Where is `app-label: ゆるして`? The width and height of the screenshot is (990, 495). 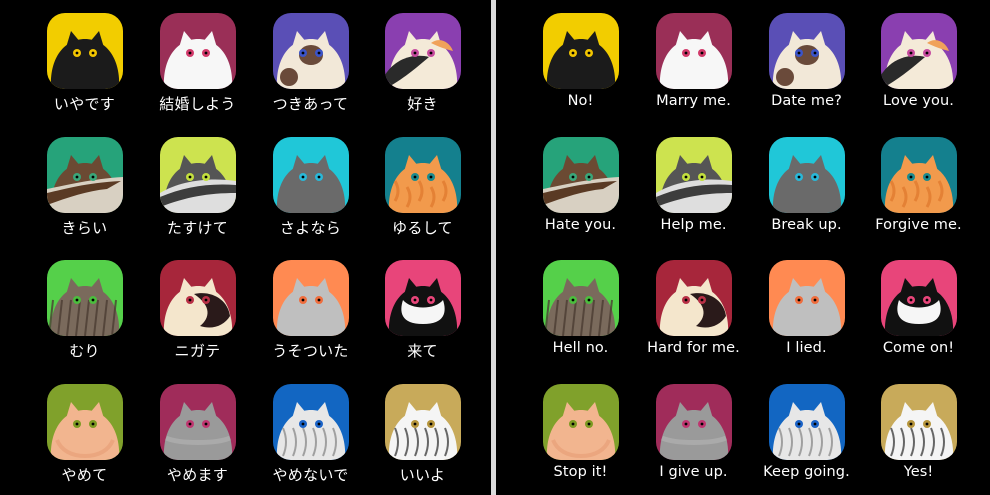 app-label: ゆるして is located at coordinates (422, 228).